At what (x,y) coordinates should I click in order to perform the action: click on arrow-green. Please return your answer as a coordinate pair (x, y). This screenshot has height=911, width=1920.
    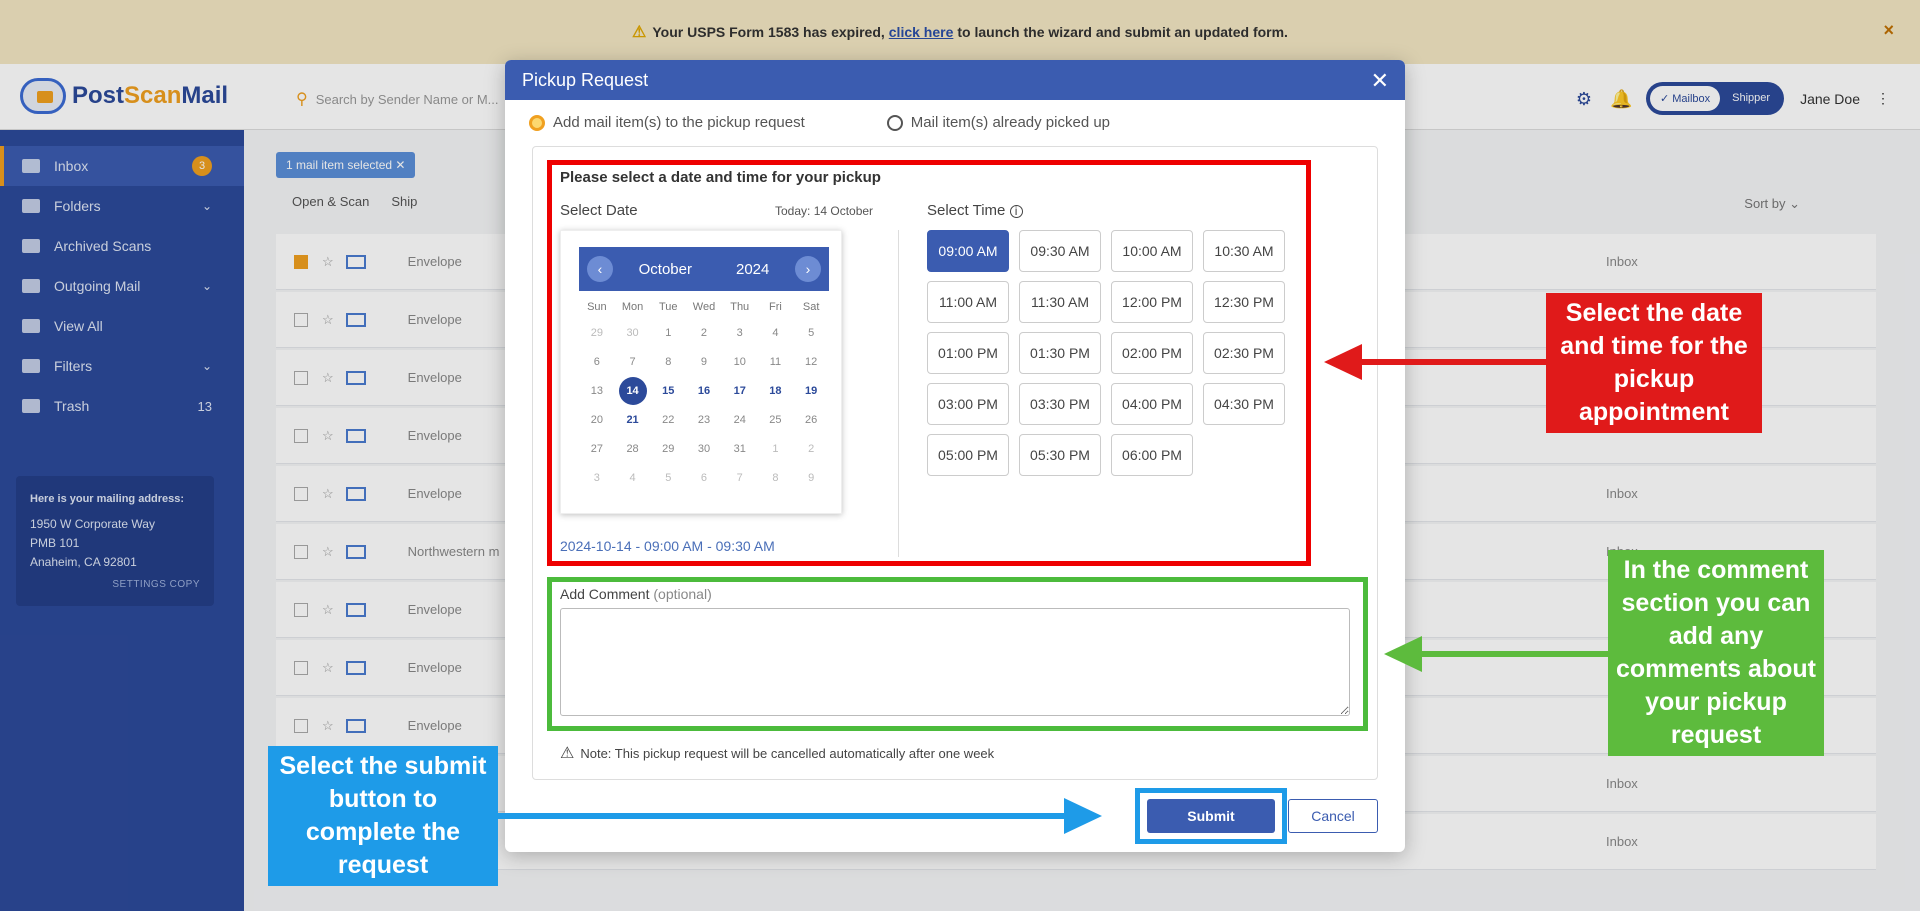
    Looking at the image, I should click on (1496, 654).